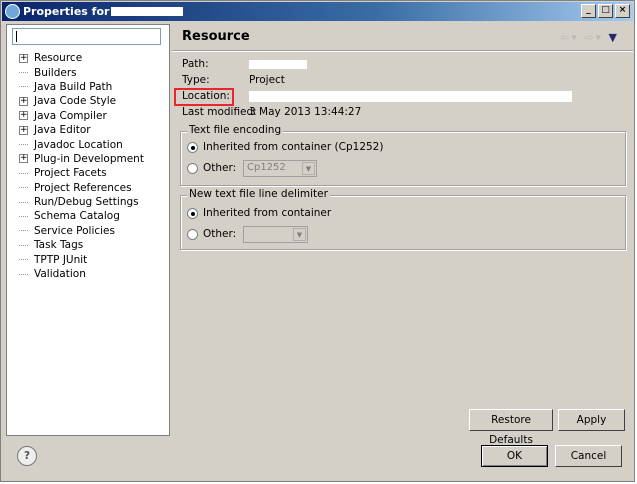 The height and width of the screenshot is (484, 637). What do you see at coordinates (78, 144) in the screenshot?
I see `tree-item-label: Javadoc Location` at bounding box center [78, 144].